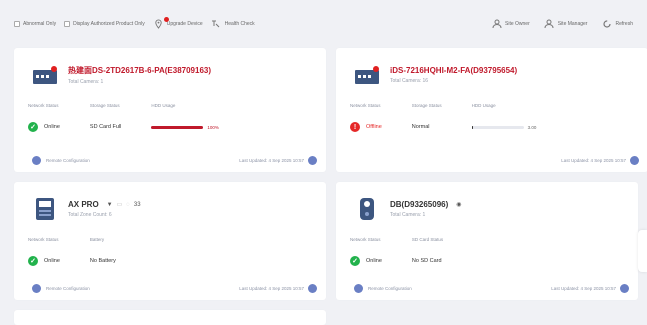  Describe the element at coordinates (67, 24) in the screenshot. I see `authorized-only-checkbox` at that location.